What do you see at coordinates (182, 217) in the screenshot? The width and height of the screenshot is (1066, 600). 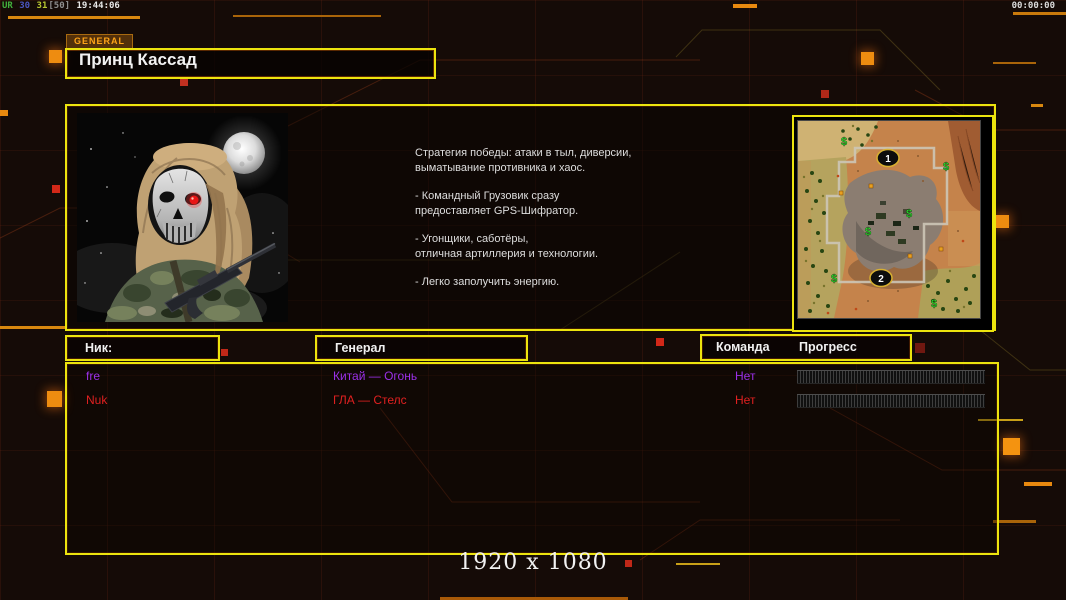 I see `faction-portrait` at bounding box center [182, 217].